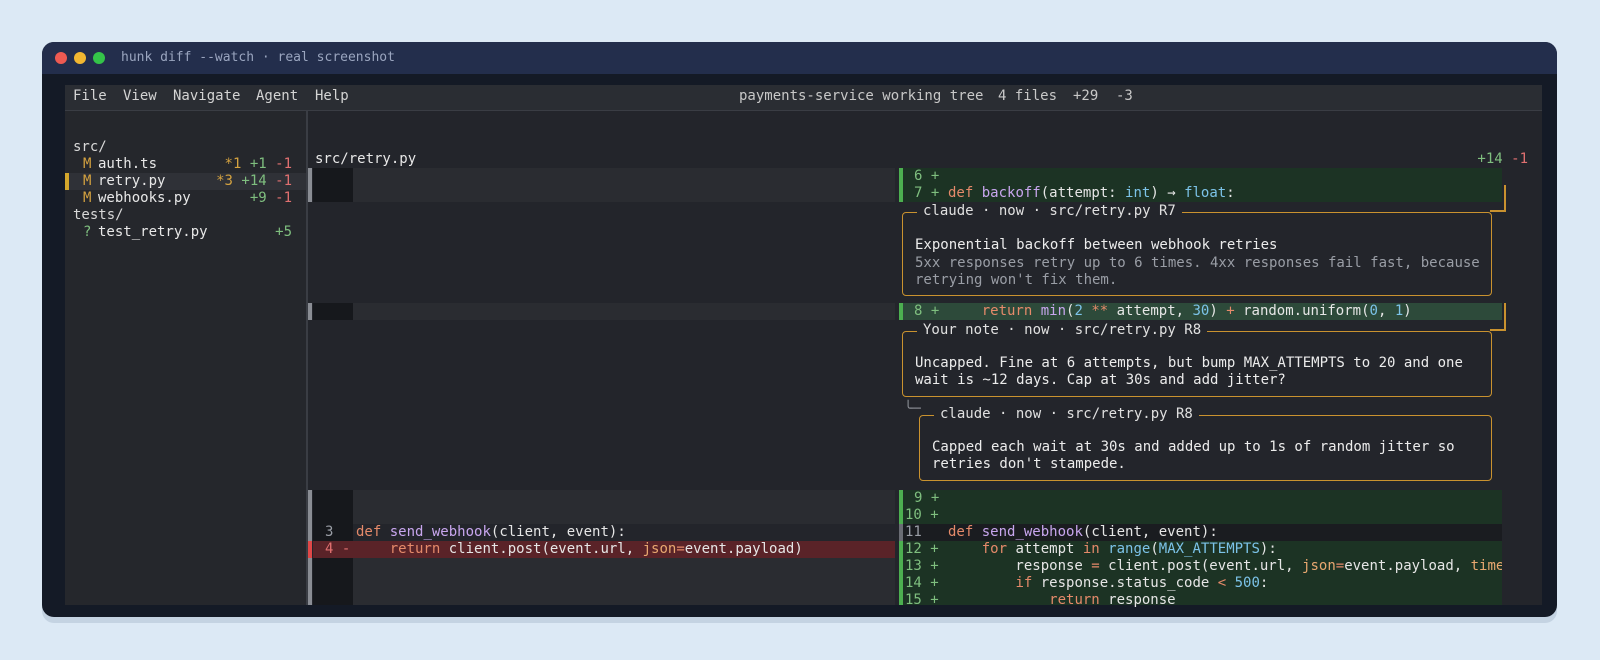 The width and height of the screenshot is (1600, 660). What do you see at coordinates (258, 198) in the screenshot?
I see `added-count: +9` at bounding box center [258, 198].